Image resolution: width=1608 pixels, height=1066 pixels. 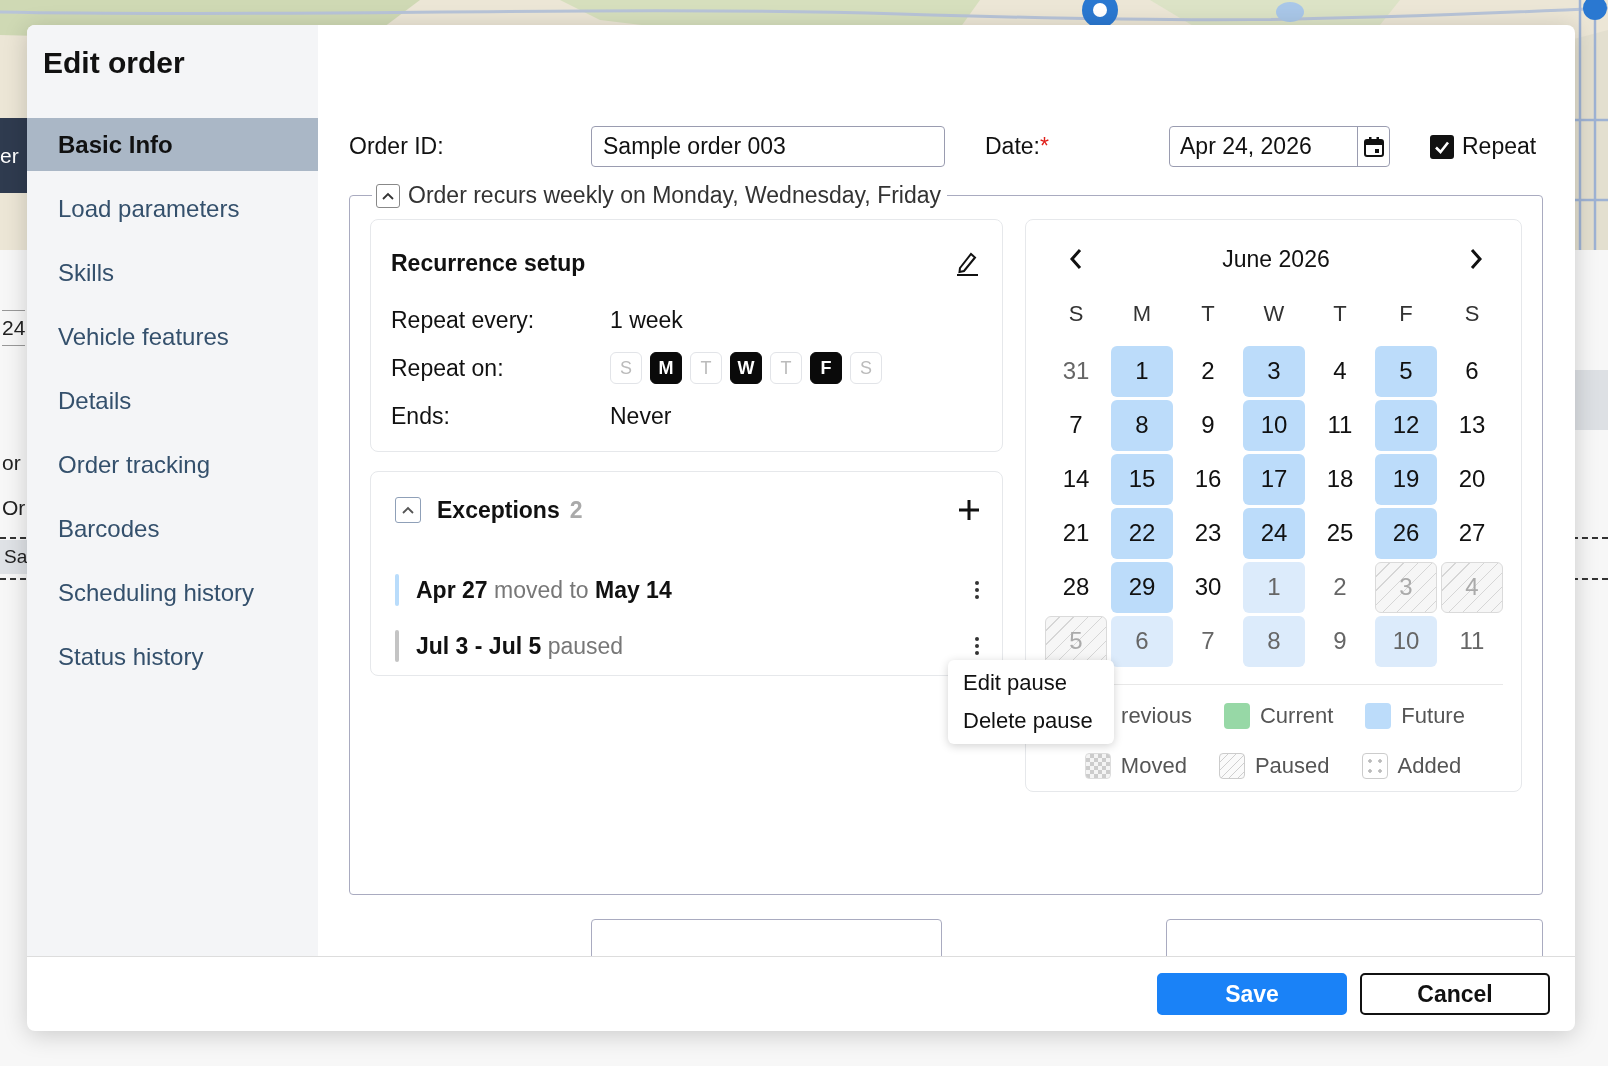 I want to click on calendar-day: 23, so click(x=1208, y=533).